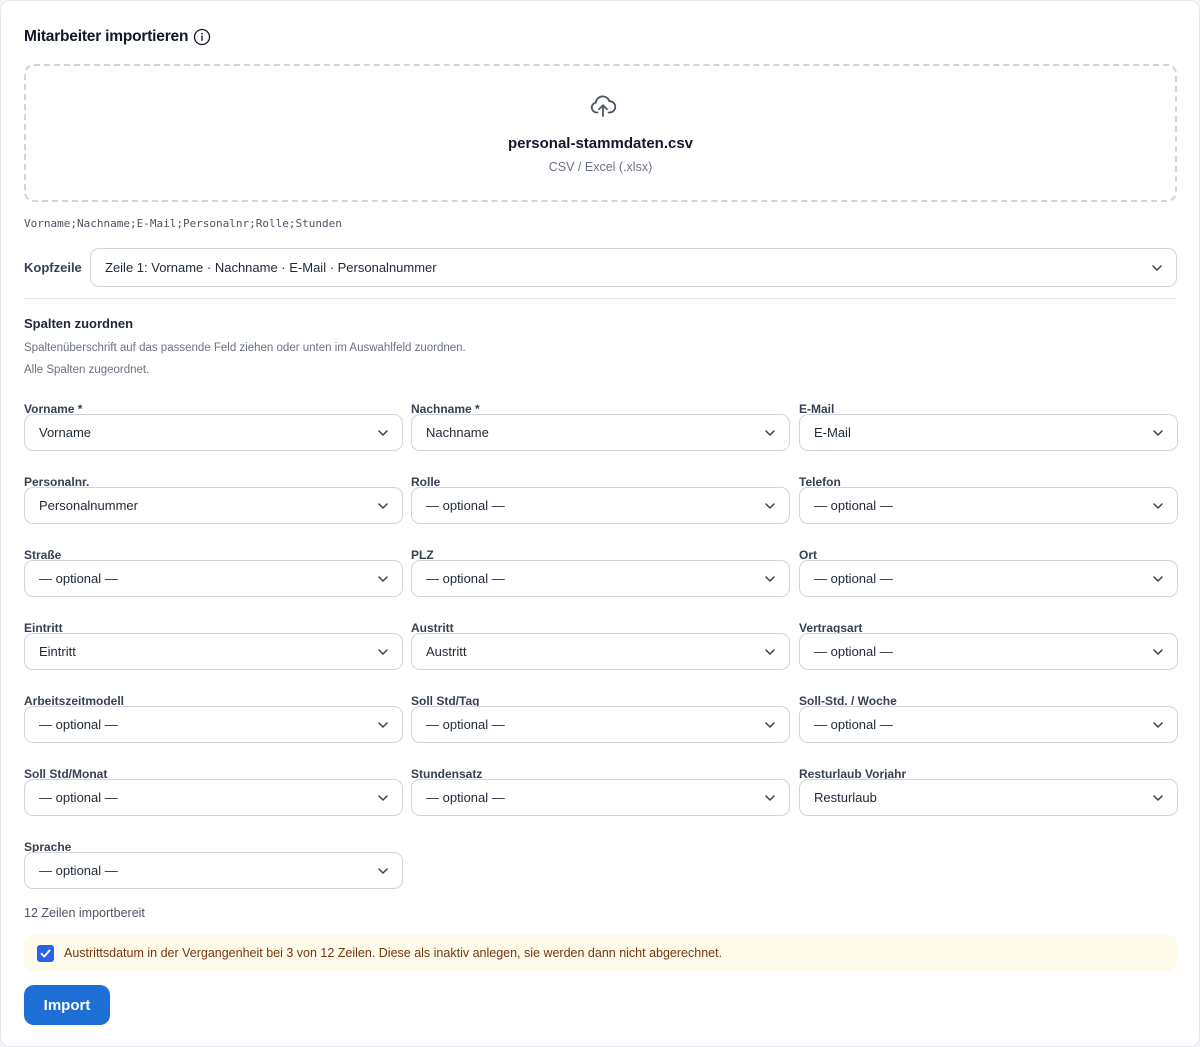  What do you see at coordinates (53, 267) in the screenshot?
I see `header-row-label: Kopfzeile` at bounding box center [53, 267].